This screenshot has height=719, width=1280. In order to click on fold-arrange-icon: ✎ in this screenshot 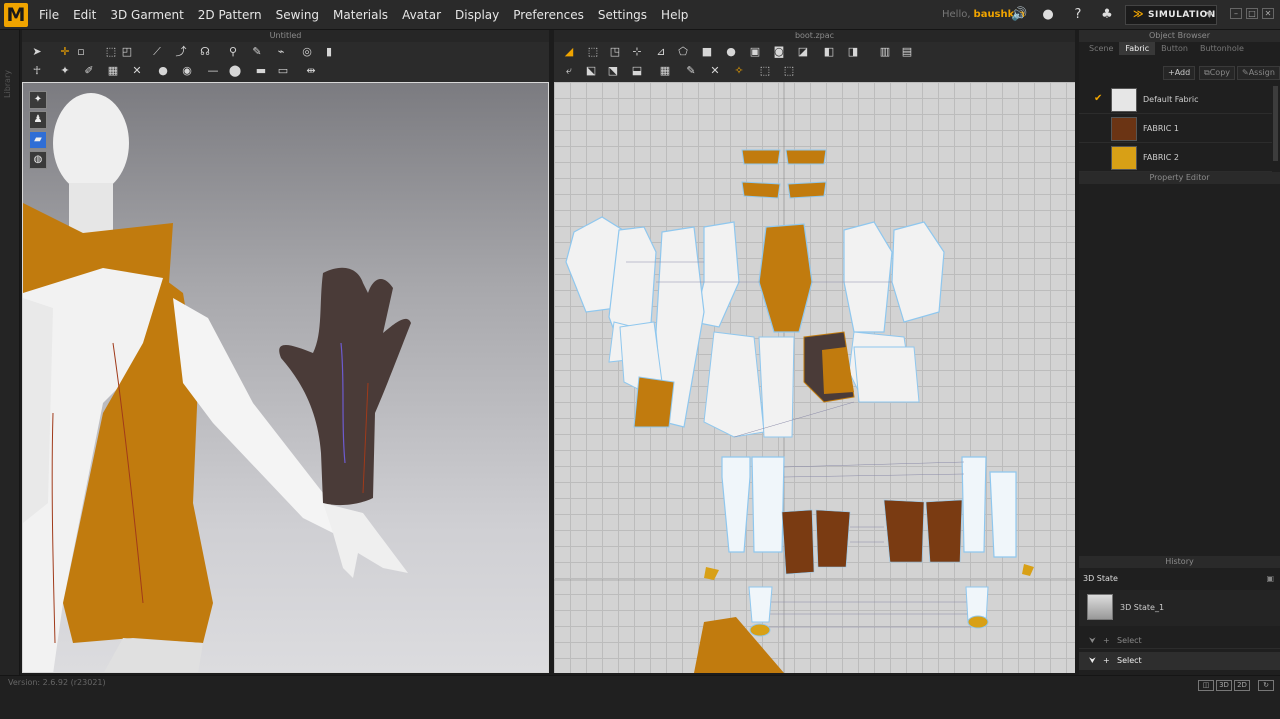, I will do `click(257, 52)`.